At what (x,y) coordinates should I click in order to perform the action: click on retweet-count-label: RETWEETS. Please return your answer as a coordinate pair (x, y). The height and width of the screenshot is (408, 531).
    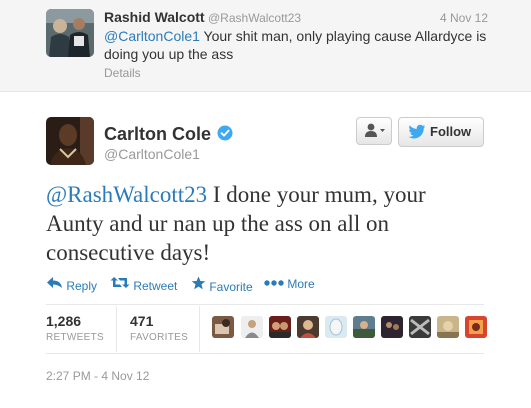
    Looking at the image, I should click on (75, 337).